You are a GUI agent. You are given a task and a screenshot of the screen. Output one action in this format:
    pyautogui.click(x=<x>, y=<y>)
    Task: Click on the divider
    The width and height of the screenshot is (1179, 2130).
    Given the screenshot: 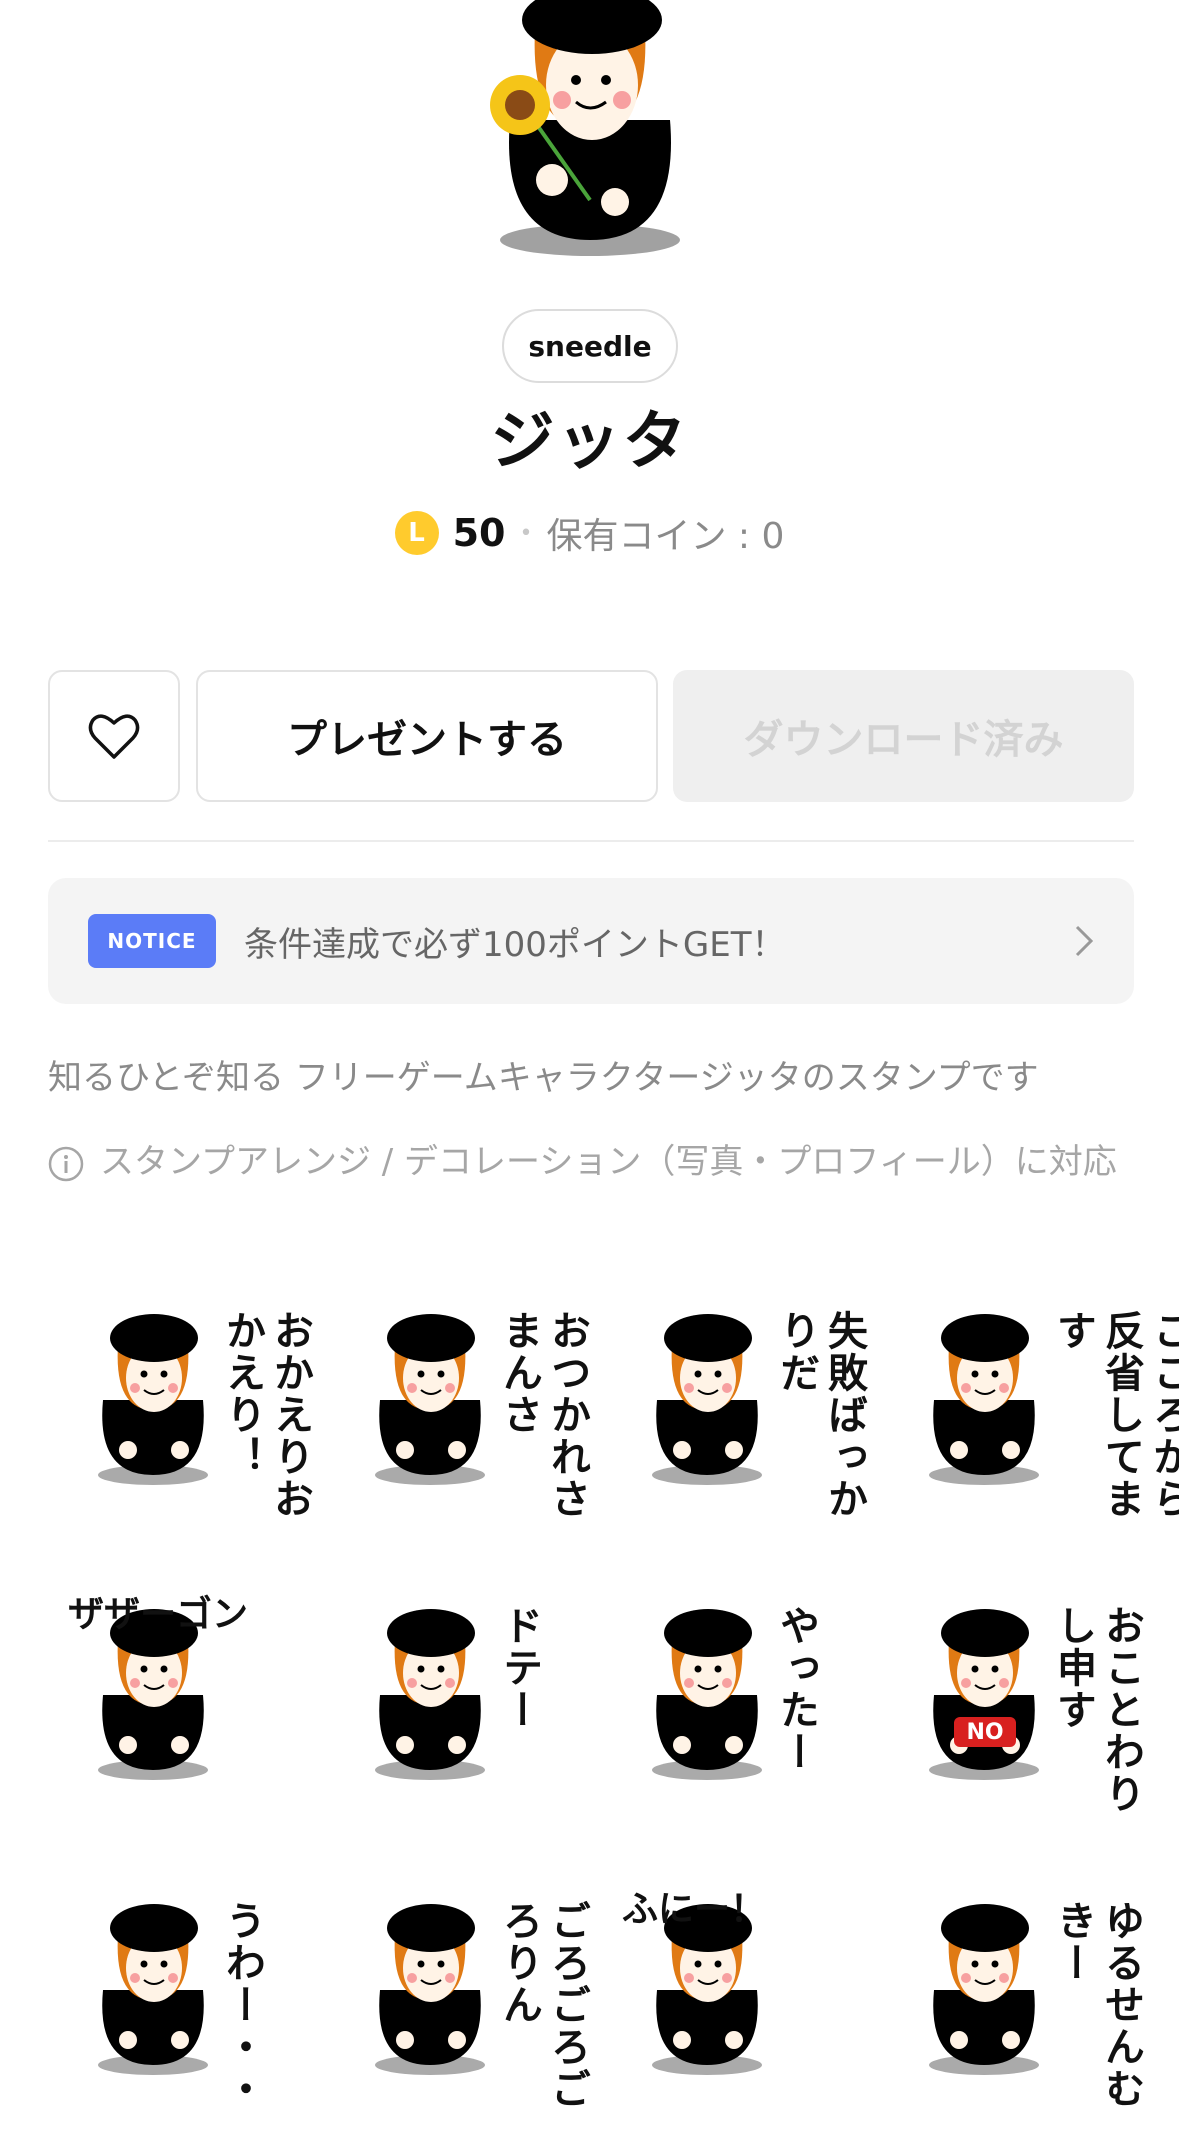 What is the action you would take?
    pyautogui.click(x=591, y=841)
    